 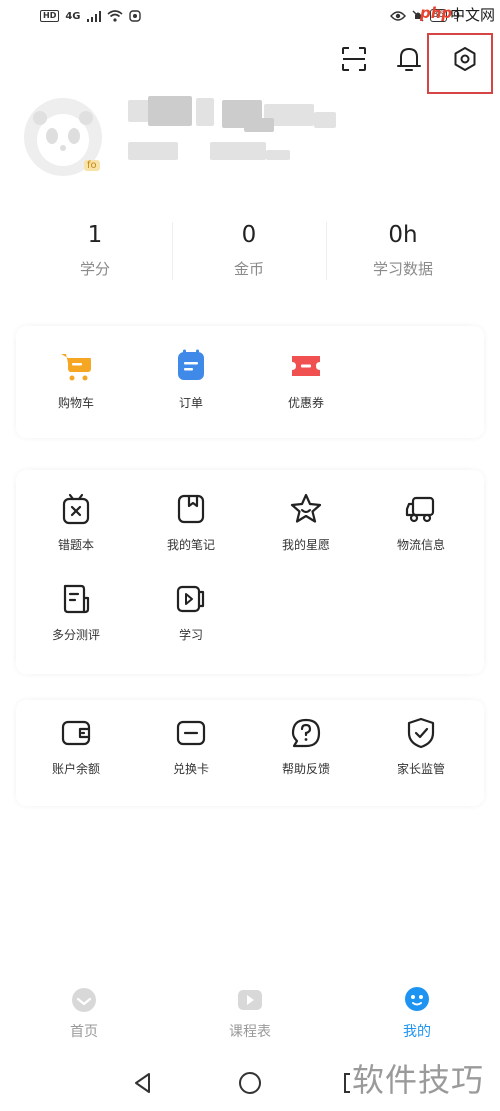 What do you see at coordinates (420, 545) in the screenshot?
I see `grid-label: 物流信息` at bounding box center [420, 545].